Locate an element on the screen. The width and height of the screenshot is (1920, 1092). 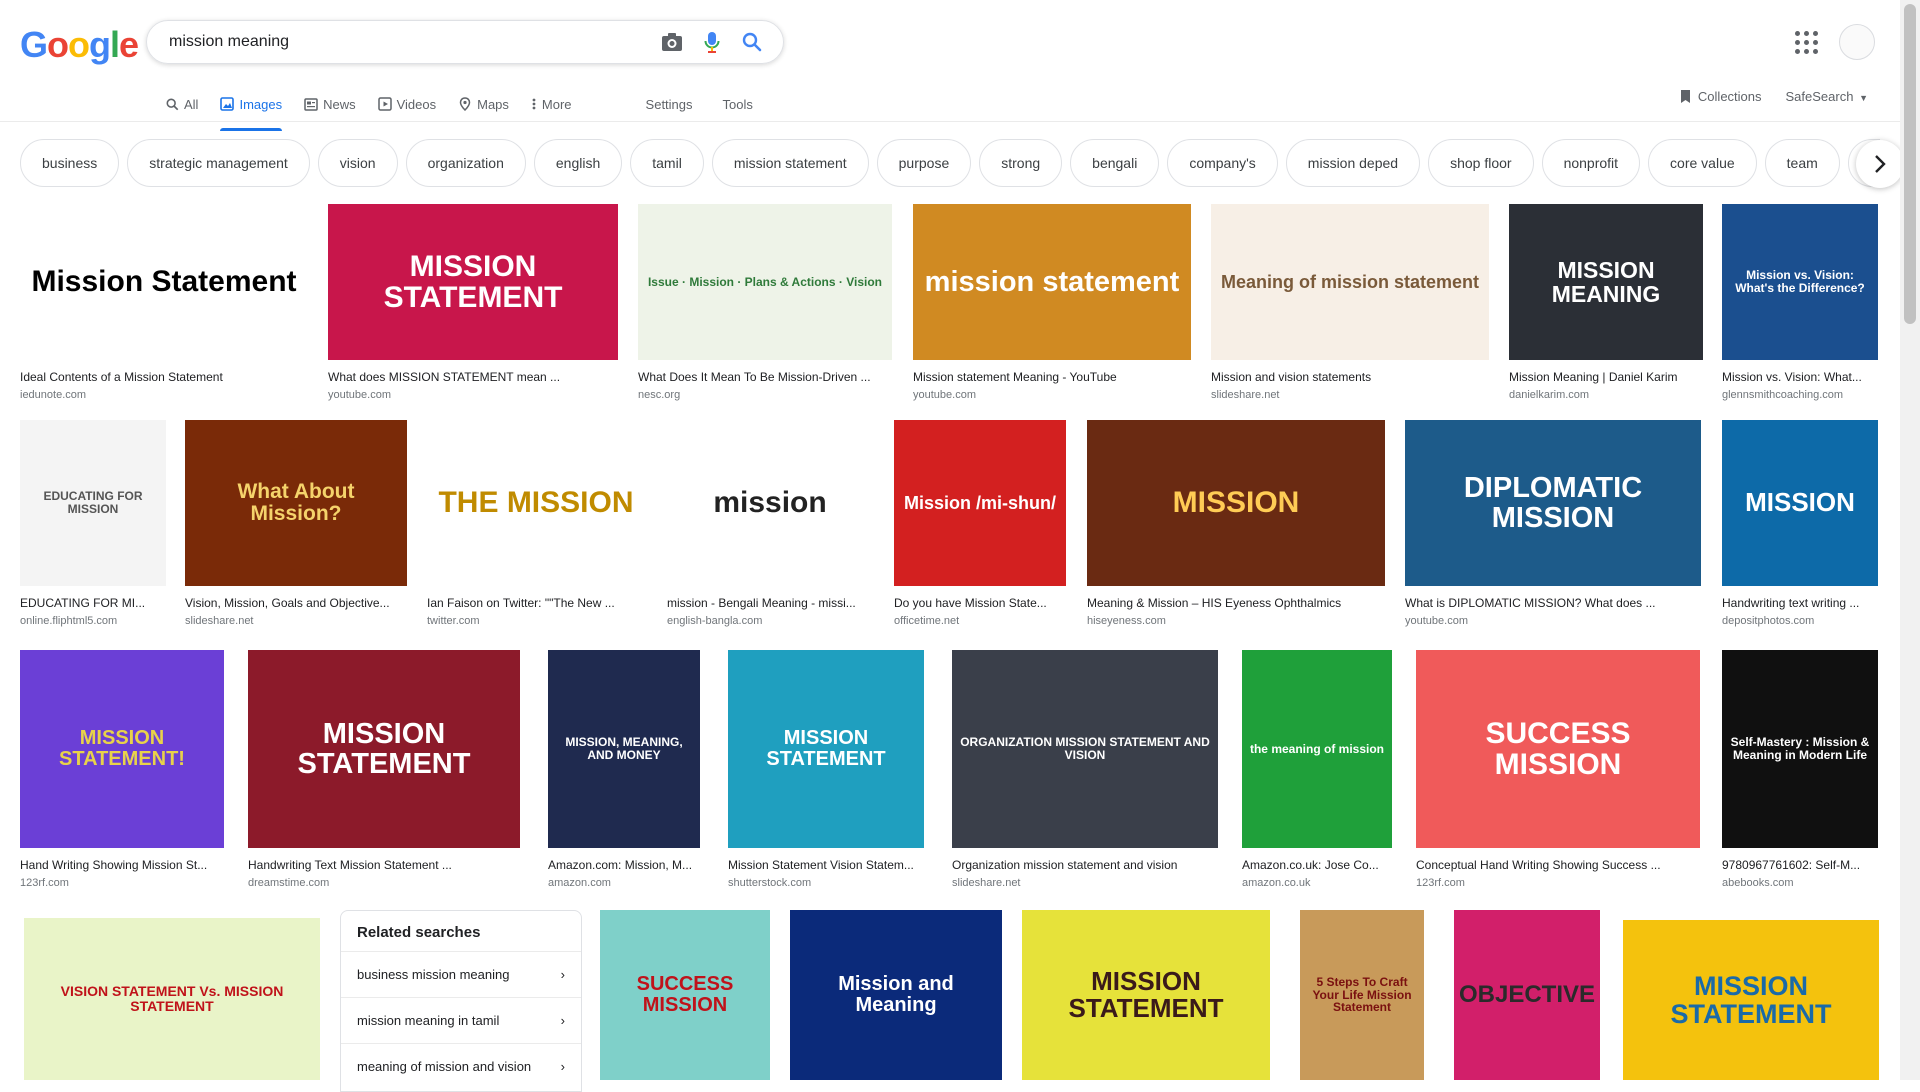
tab-all: All is located at coordinates (182, 104).